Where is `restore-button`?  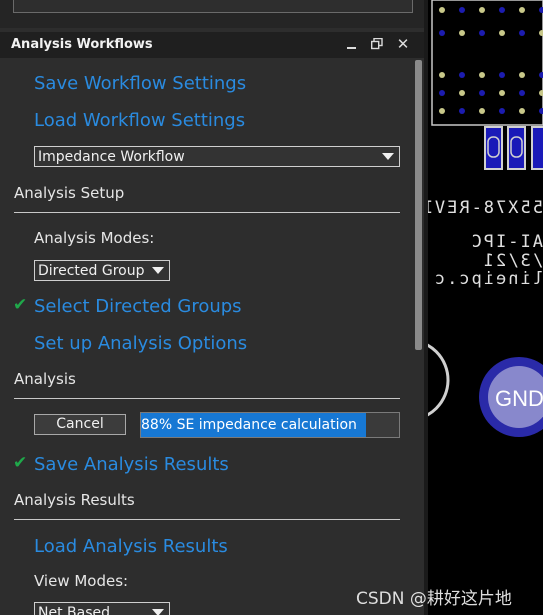
restore-button is located at coordinates (377, 44).